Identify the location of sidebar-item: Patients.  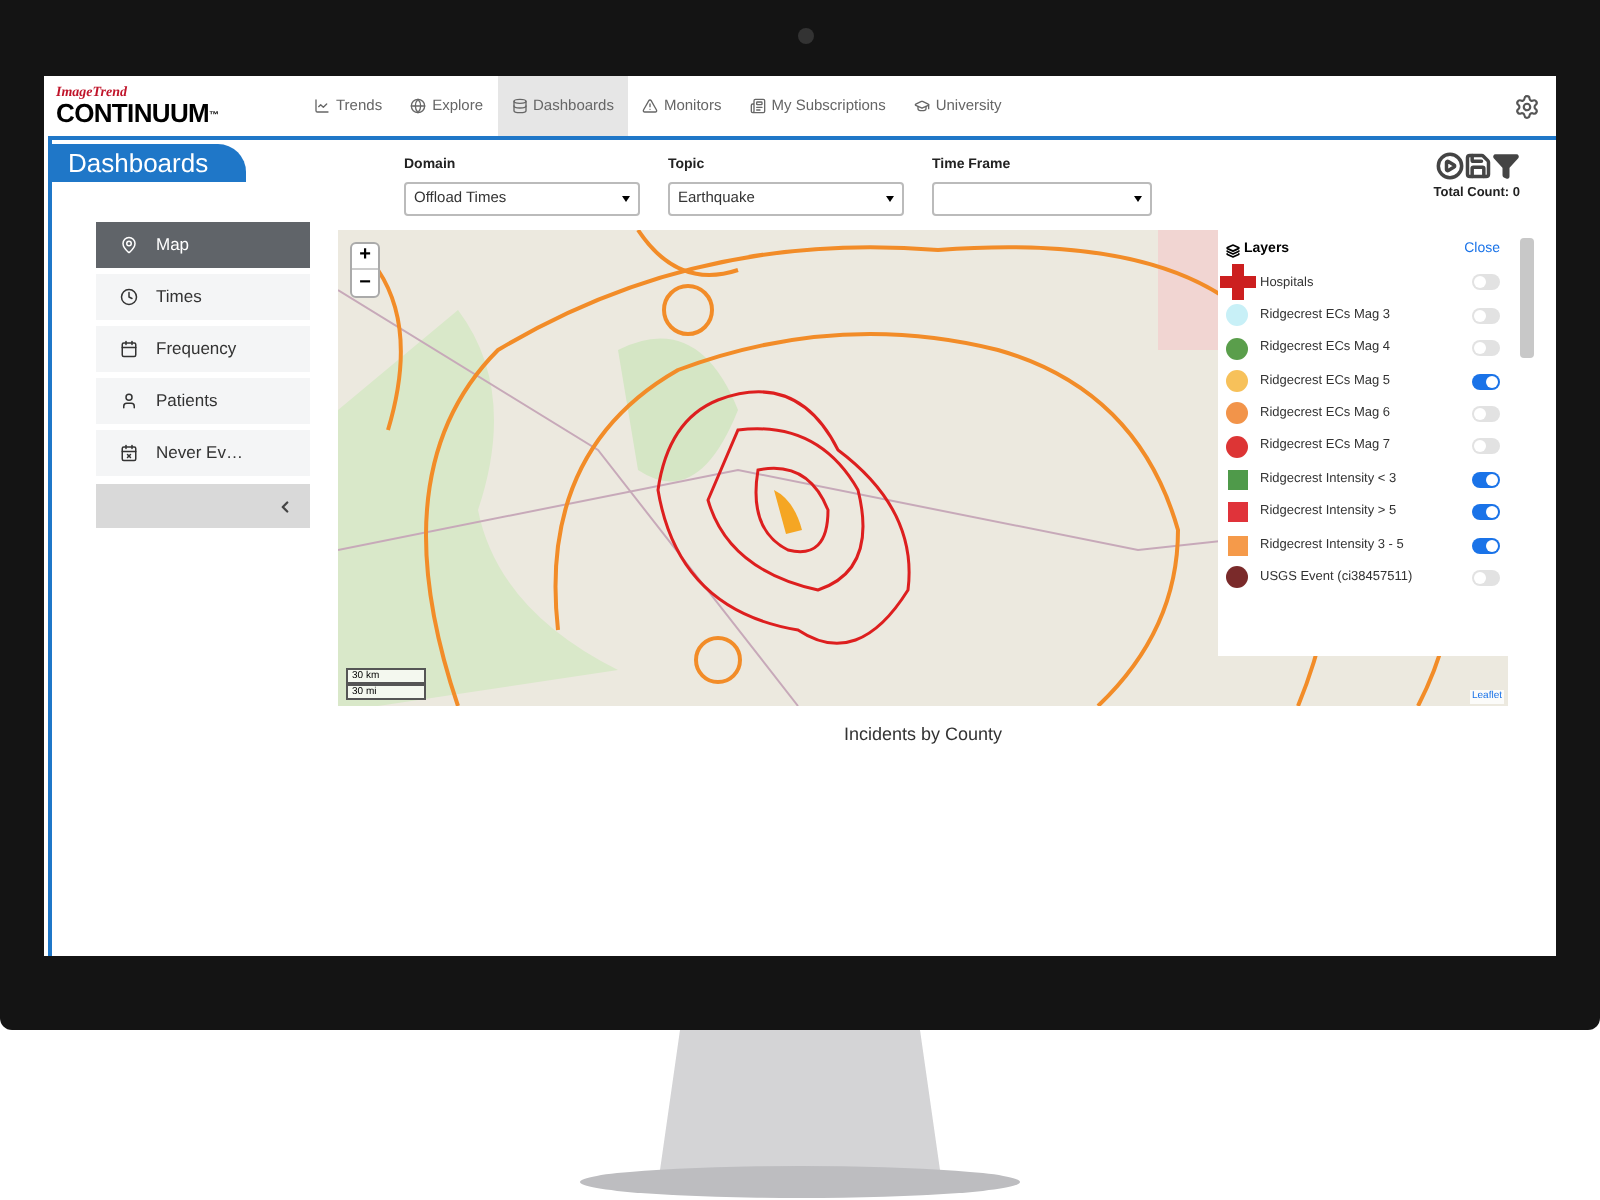
(203, 401).